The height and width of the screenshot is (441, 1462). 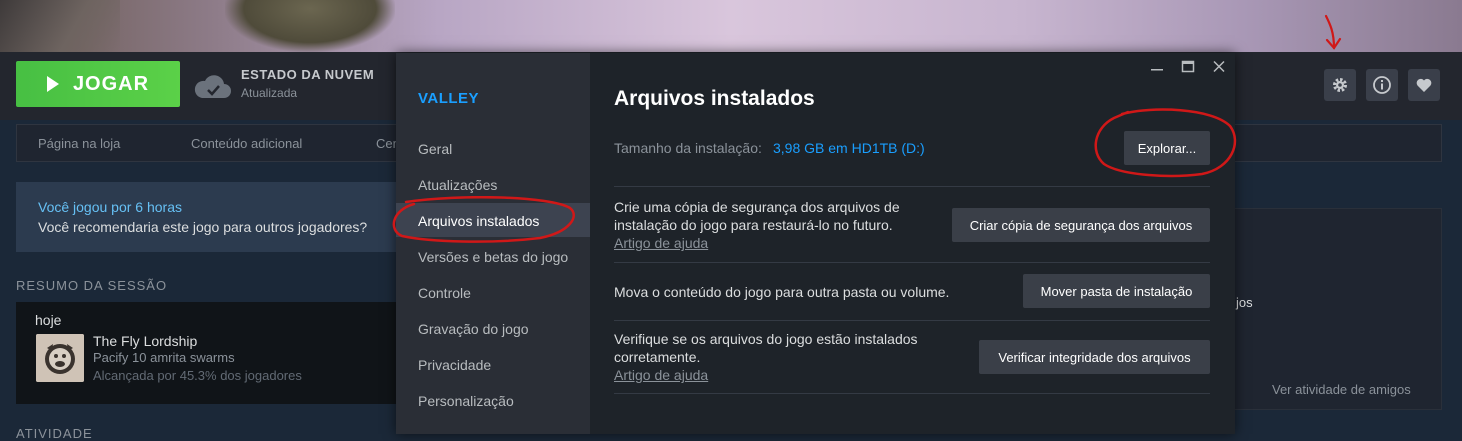 I want to click on nav-controller: Controle, so click(x=444, y=293).